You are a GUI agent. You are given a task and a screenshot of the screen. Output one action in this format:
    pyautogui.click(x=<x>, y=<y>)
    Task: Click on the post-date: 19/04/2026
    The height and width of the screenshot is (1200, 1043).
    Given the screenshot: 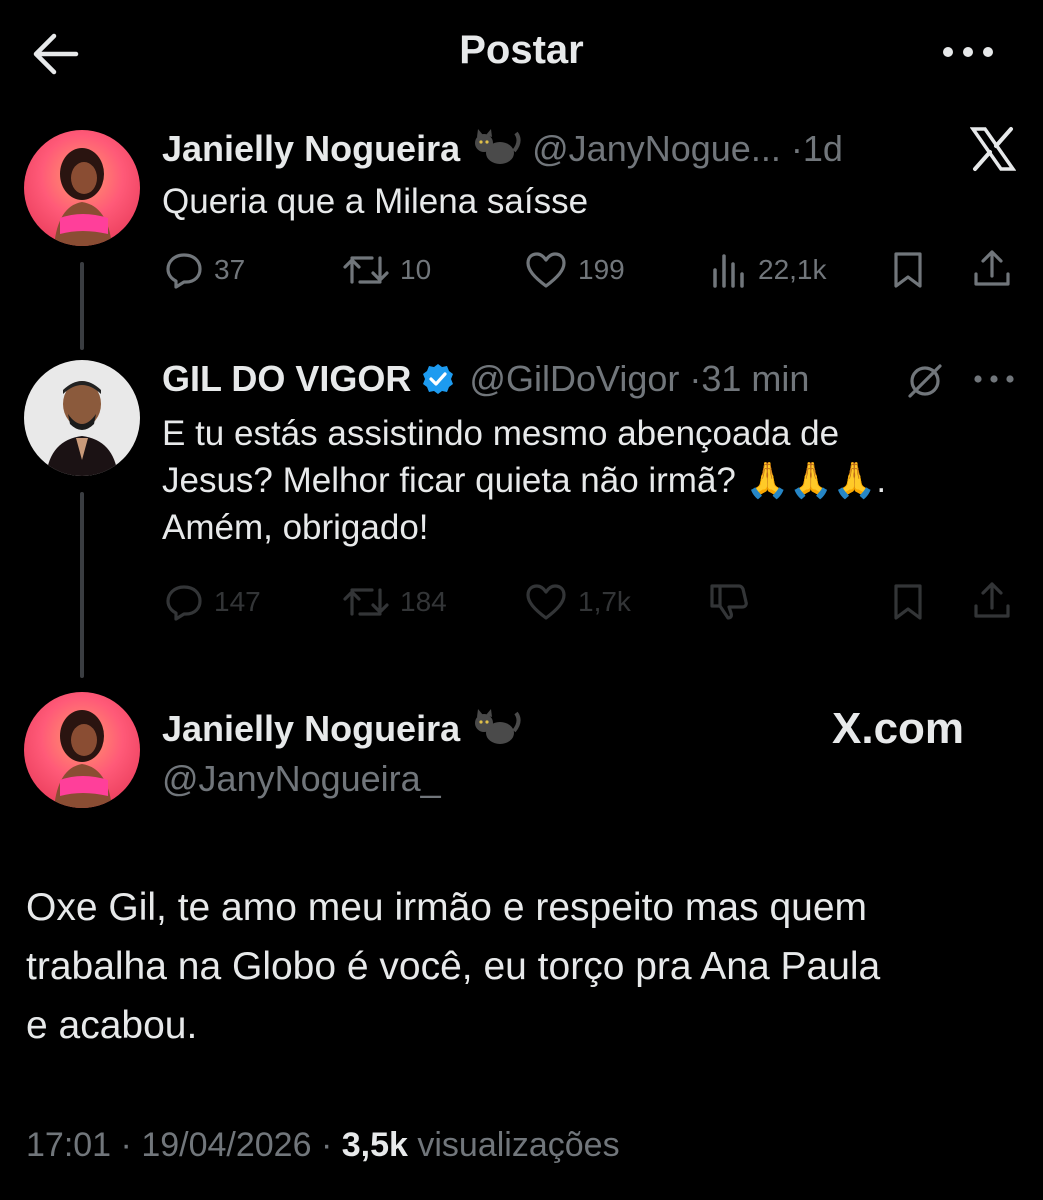 What is the action you would take?
    pyautogui.click(x=226, y=1145)
    